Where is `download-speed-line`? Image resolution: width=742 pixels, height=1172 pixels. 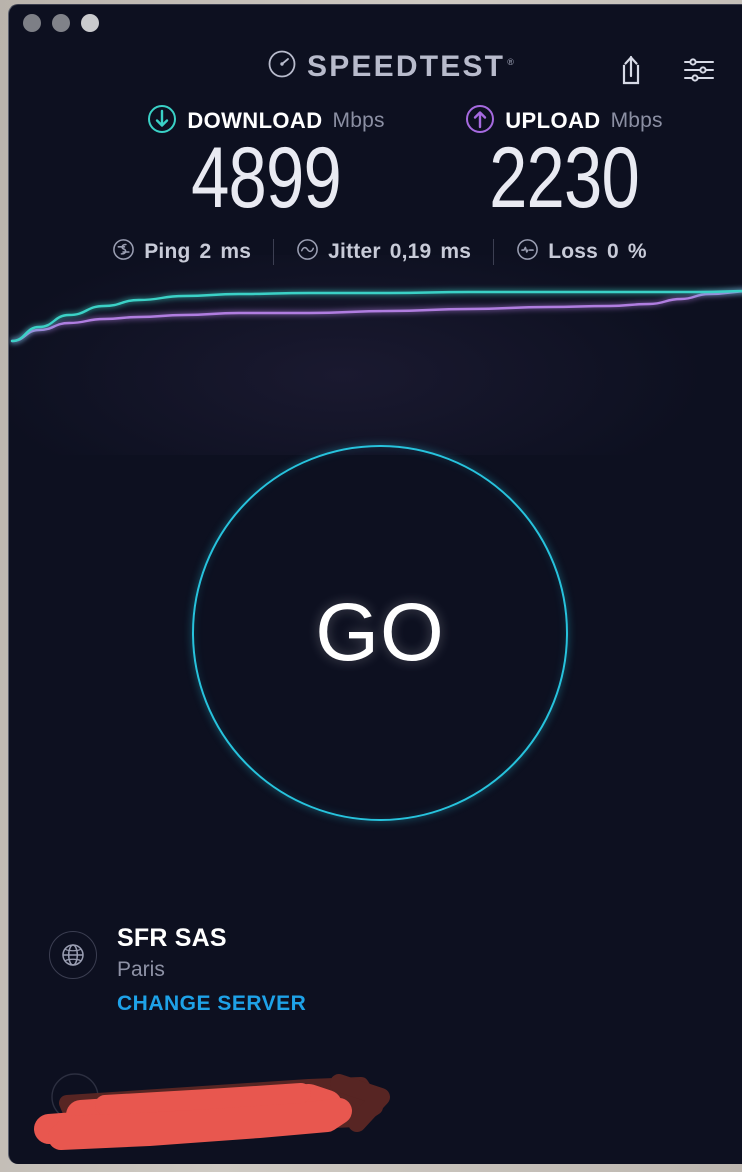
download-speed-line is located at coordinates (376, 316).